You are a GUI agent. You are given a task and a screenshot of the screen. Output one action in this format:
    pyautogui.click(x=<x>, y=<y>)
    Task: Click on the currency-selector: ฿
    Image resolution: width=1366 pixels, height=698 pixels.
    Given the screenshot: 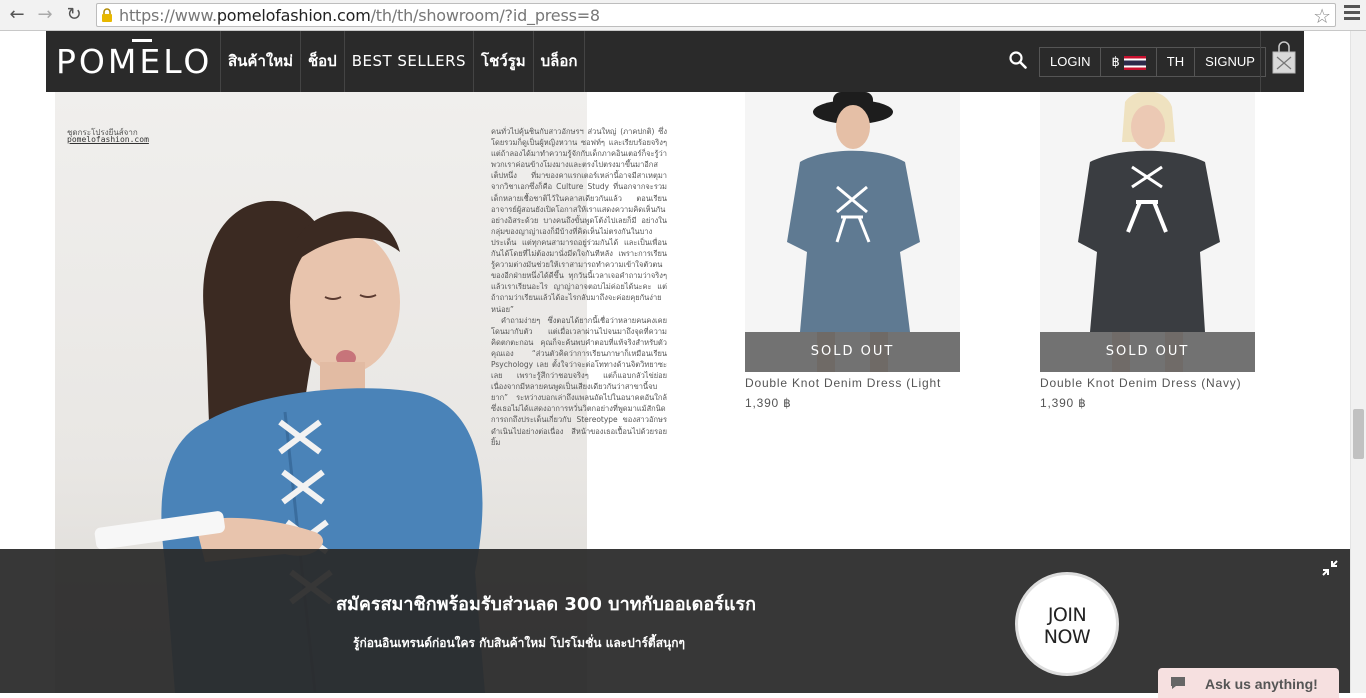 What is the action you would take?
    pyautogui.click(x=1127, y=62)
    